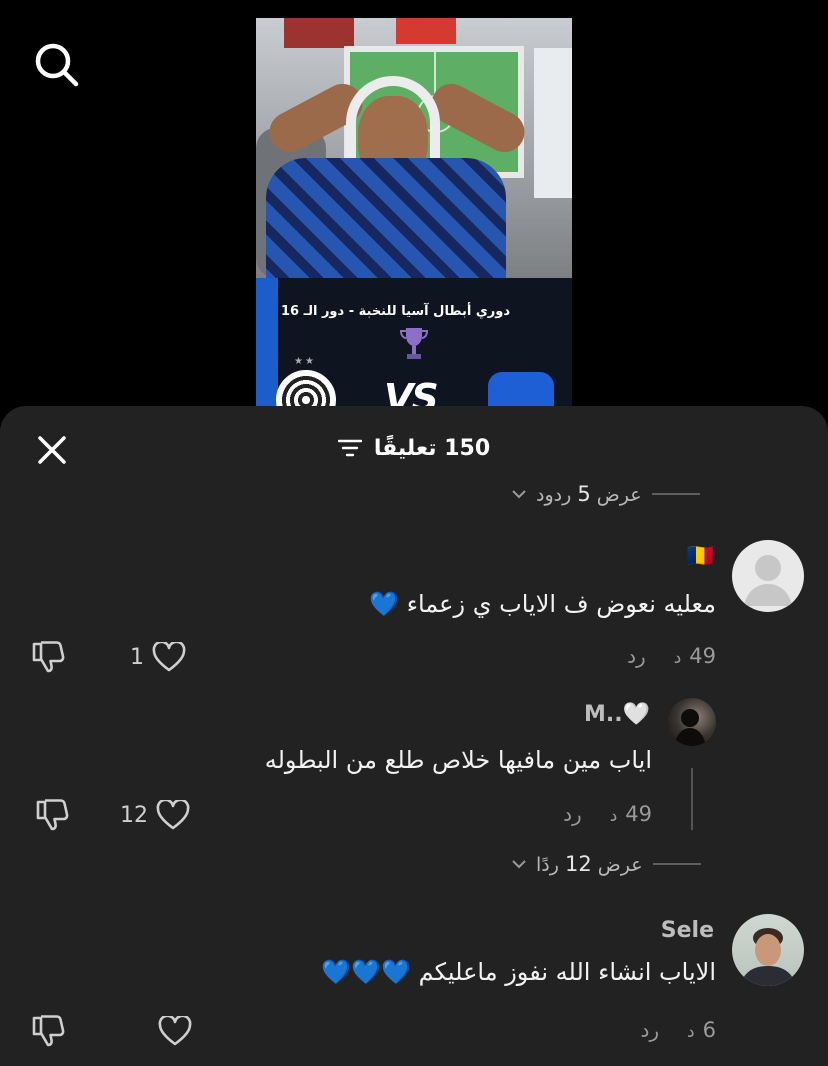 Image resolution: width=828 pixels, height=1066 pixels. What do you see at coordinates (458, 760) in the screenshot?
I see `comment-text: اياب مين مافيها خلاص طلع من البطوله` at bounding box center [458, 760].